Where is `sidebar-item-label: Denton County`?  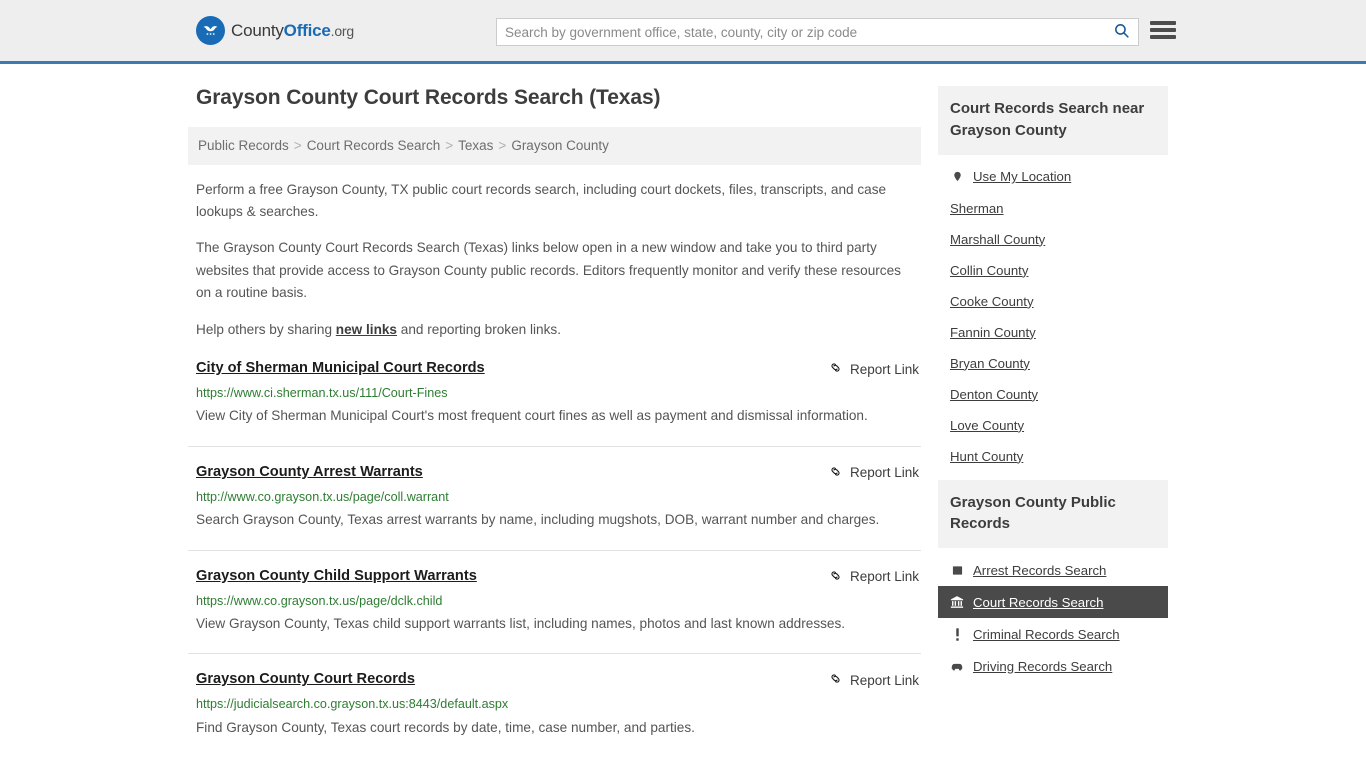
sidebar-item-label: Denton County is located at coordinates (994, 394).